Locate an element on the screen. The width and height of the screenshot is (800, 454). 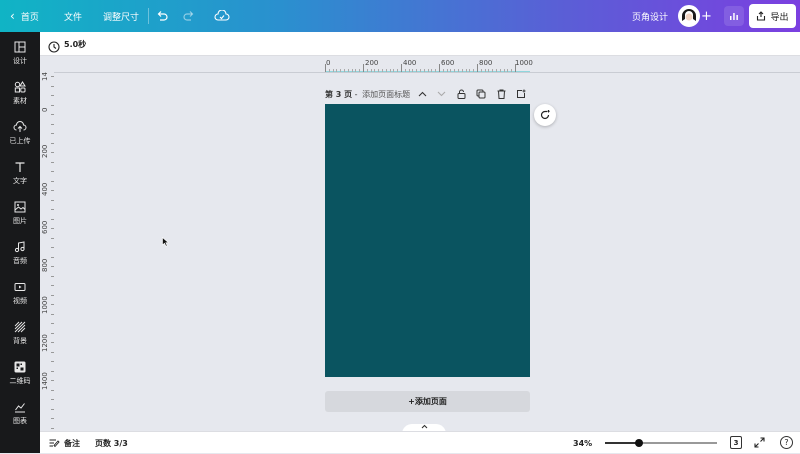
page-title-input: 添加页面标题 is located at coordinates (386, 94).